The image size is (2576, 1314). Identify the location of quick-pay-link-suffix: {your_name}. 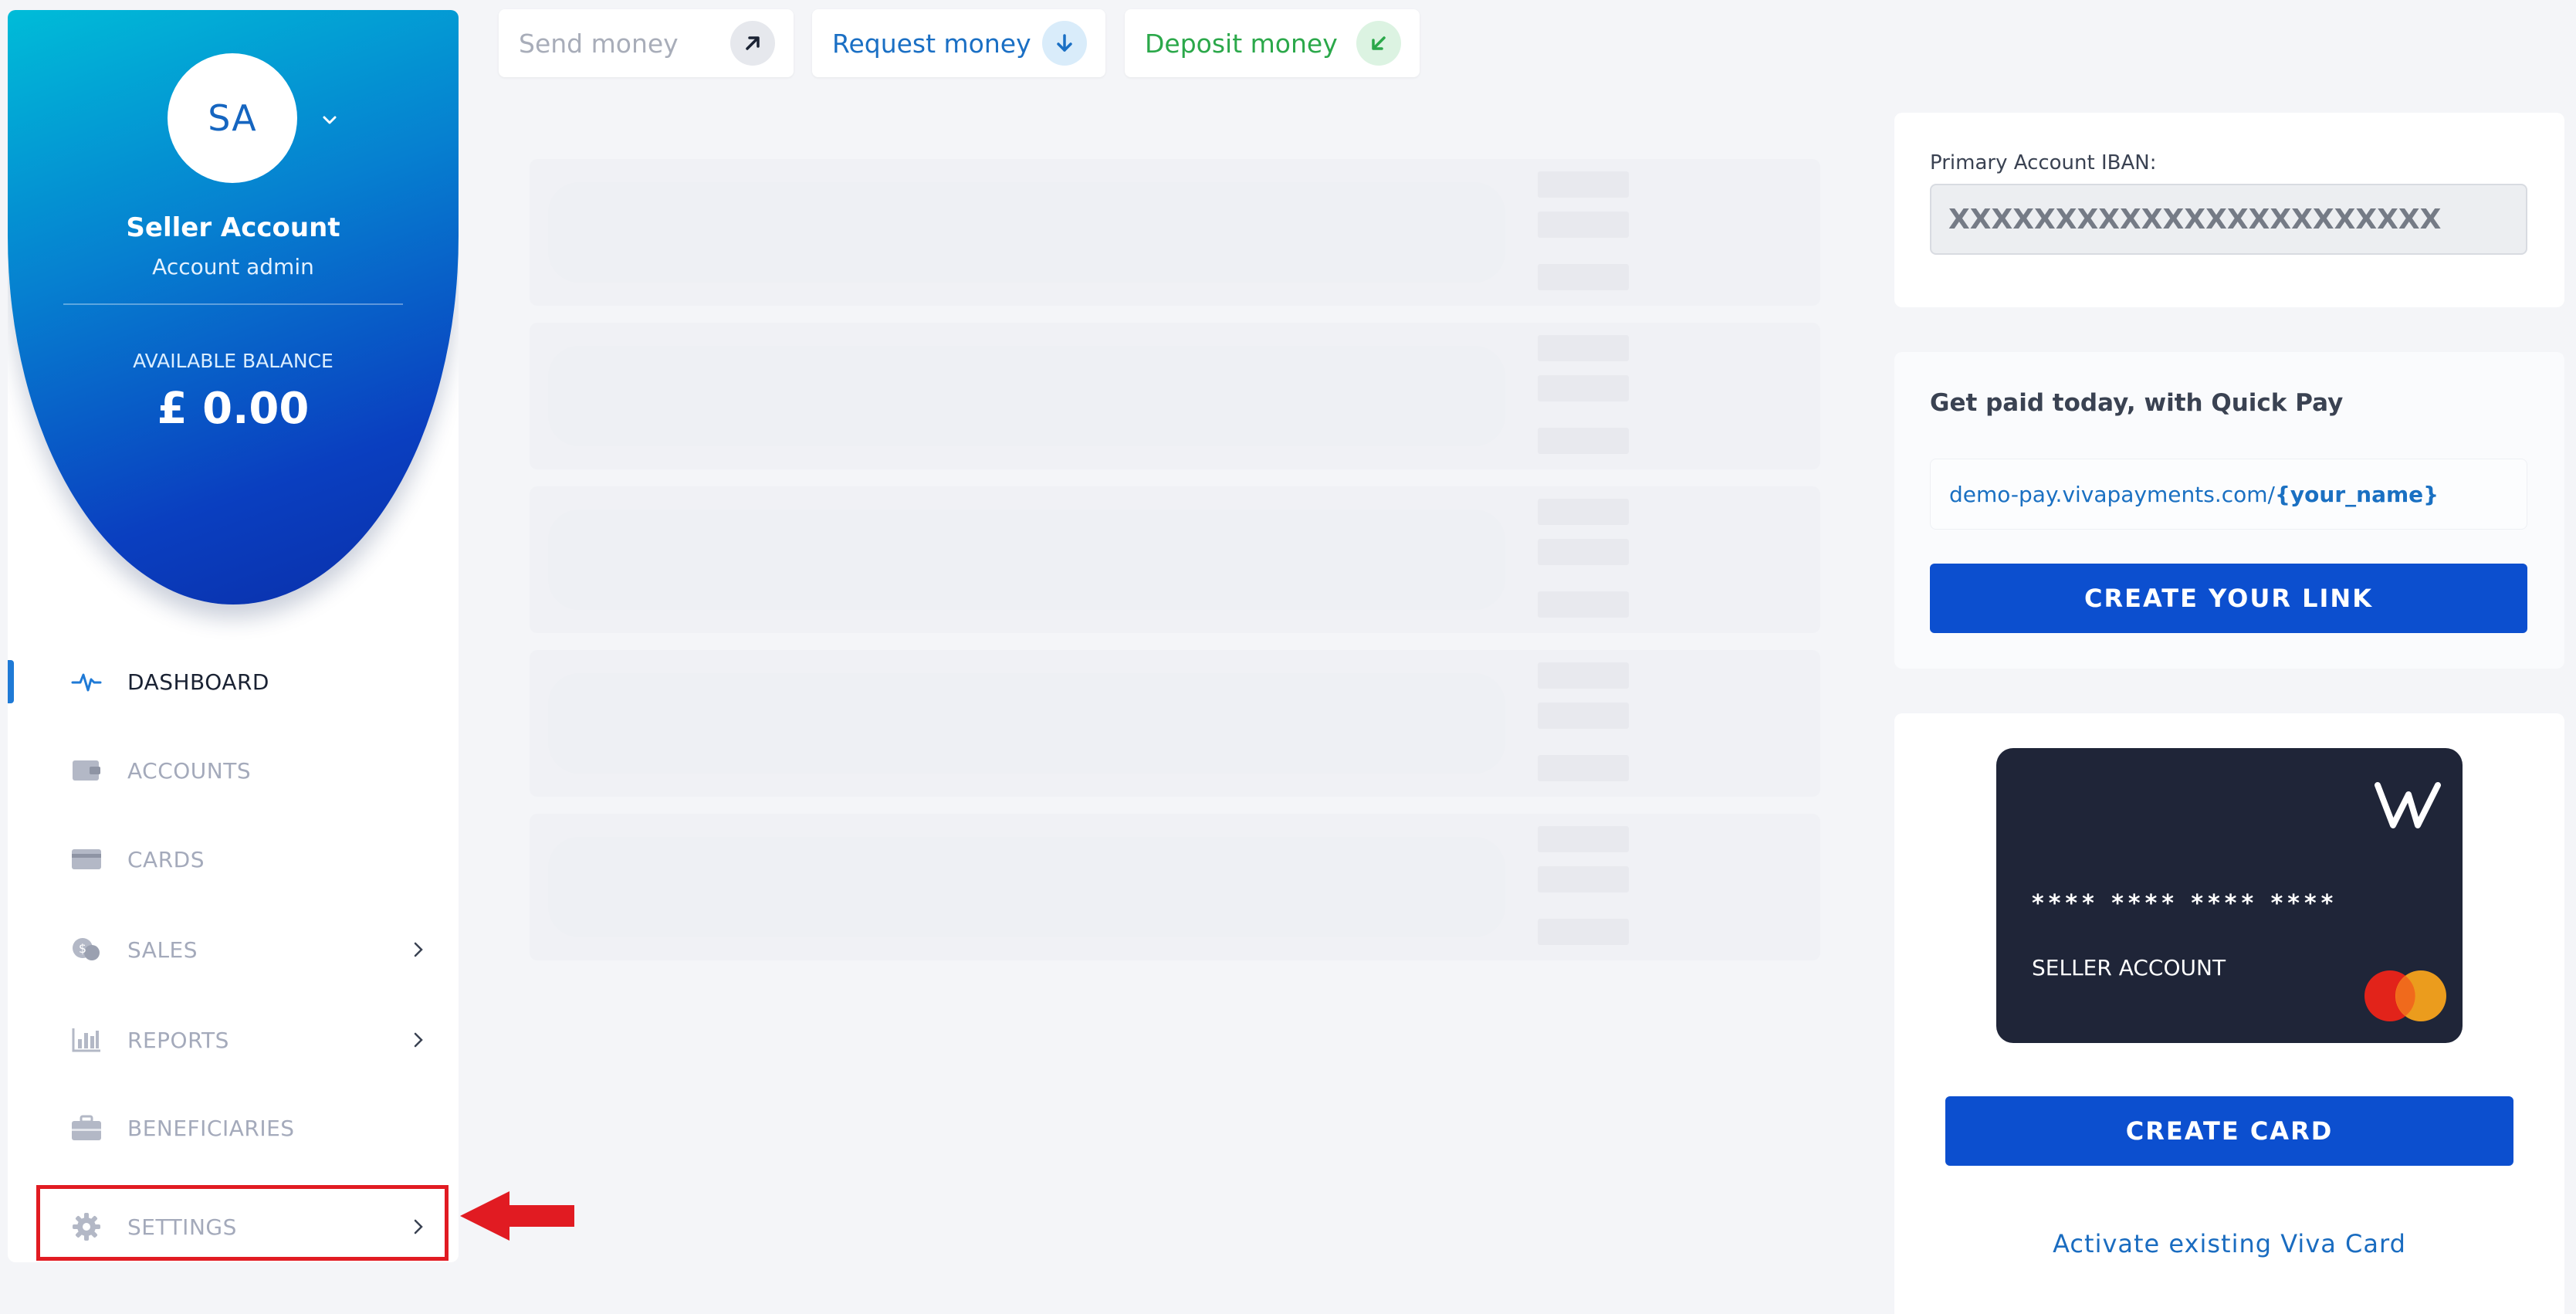
(2356, 494).